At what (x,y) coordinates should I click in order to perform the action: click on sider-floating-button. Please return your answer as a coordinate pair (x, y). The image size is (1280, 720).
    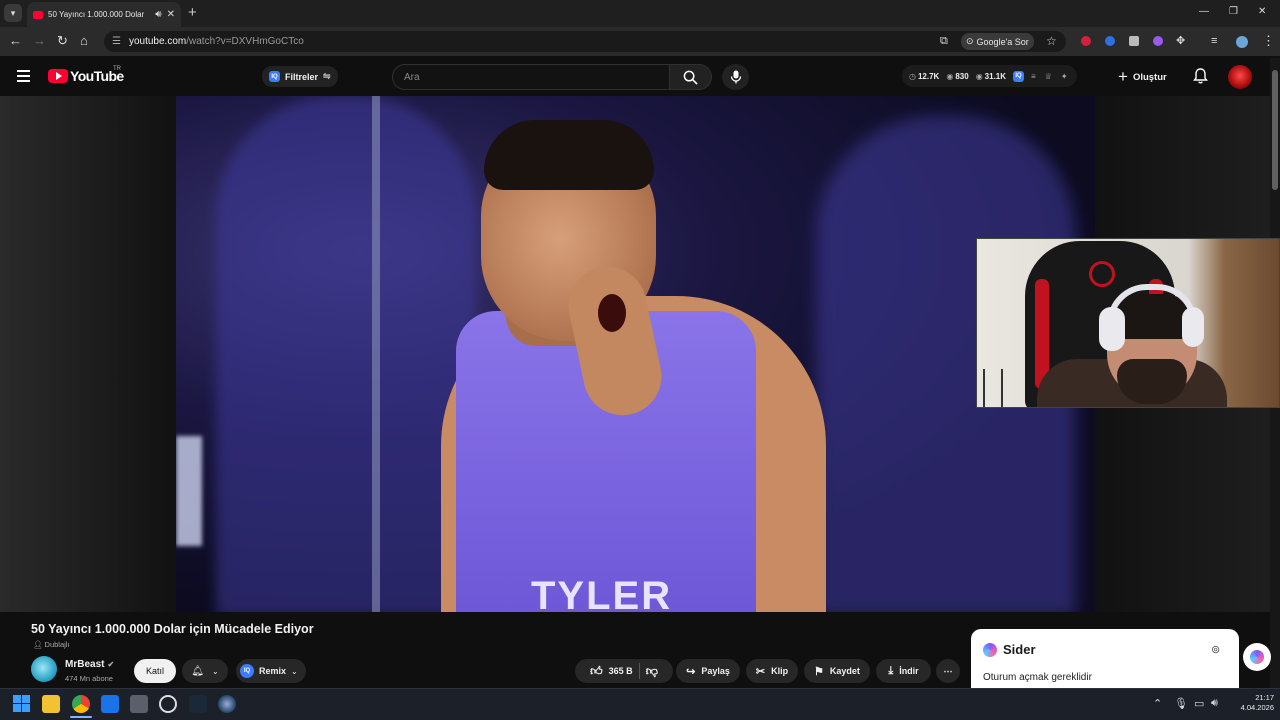
    Looking at the image, I should click on (1257, 657).